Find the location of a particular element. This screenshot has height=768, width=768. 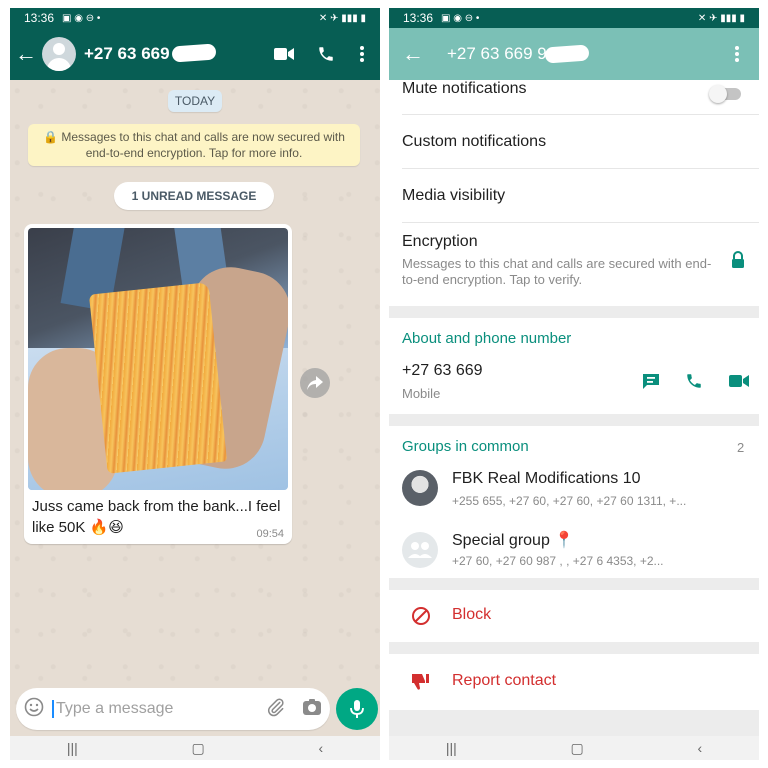

chat-header: ← +27 63 669 is located at coordinates (195, 54).